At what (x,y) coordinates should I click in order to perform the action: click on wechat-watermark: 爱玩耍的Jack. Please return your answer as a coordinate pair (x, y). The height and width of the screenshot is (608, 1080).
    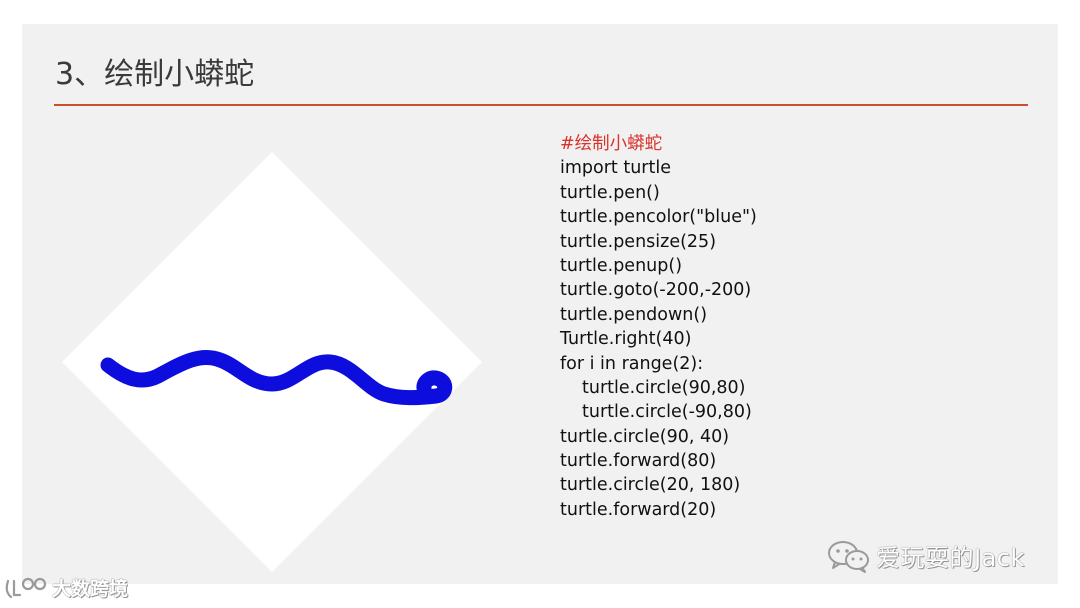
    Looking at the image, I should click on (925, 555).